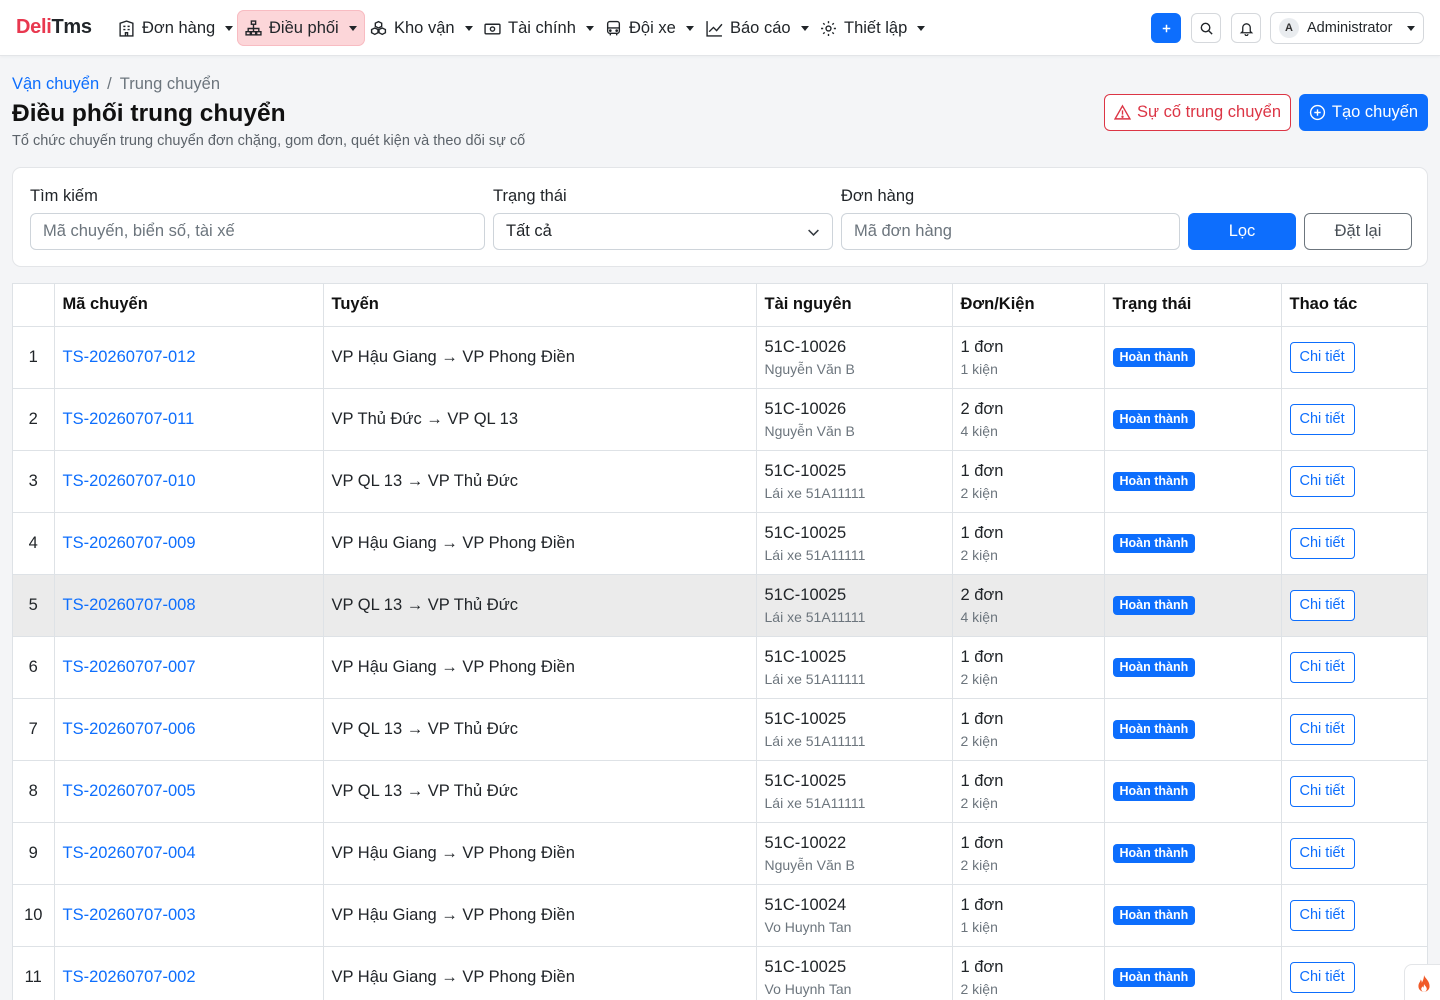  I want to click on driver-name: Lái xe 51A11111, so click(815, 741).